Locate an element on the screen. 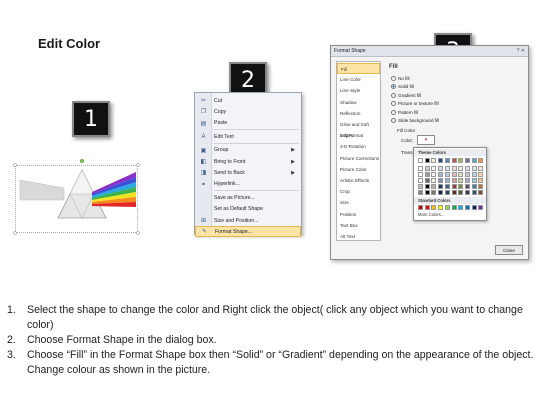 The height and width of the screenshot is (420, 560). nav-item-position: Position is located at coordinates (358, 214).